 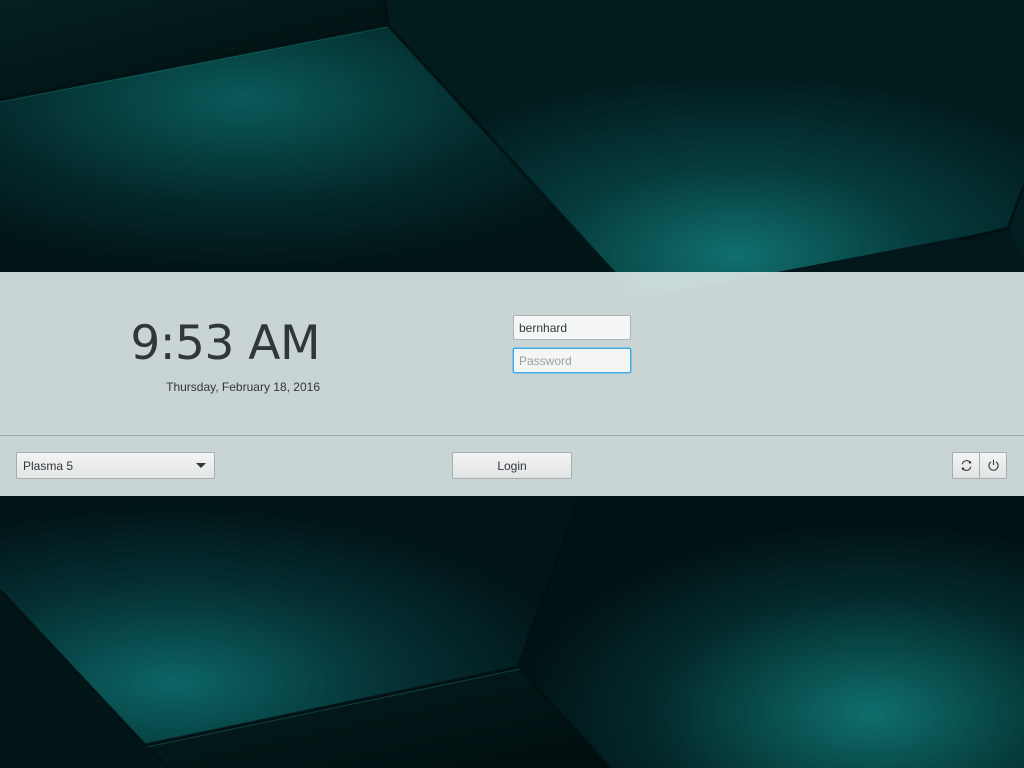 I want to click on password-field, so click(x=572, y=360).